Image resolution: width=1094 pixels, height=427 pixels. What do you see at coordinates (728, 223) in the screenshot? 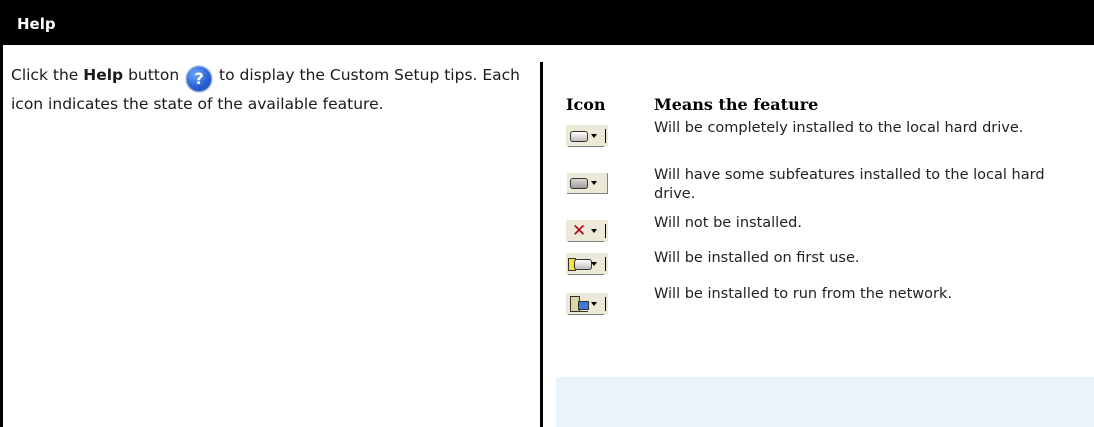
I see `legend-row-text: Will not be installed.` at bounding box center [728, 223].